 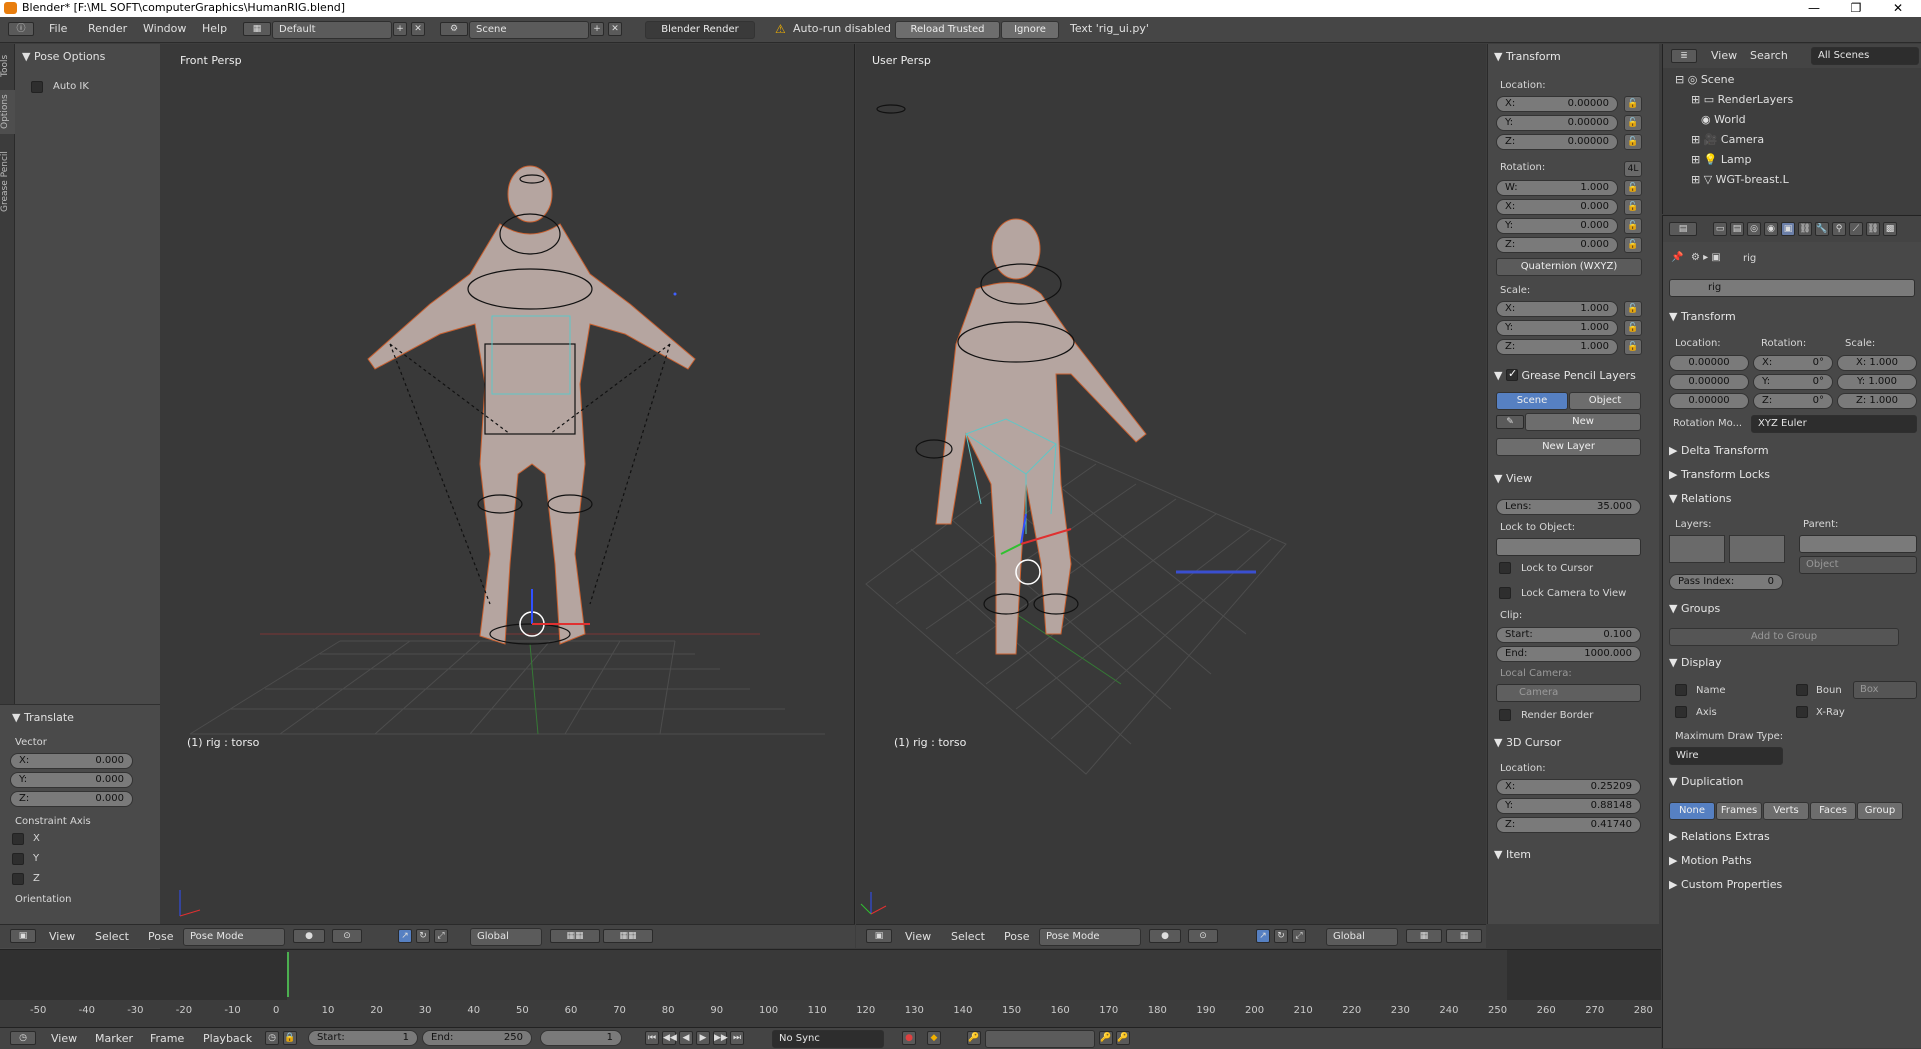 I want to click on outliner-editor-icon: ≣, so click(x=1684, y=56).